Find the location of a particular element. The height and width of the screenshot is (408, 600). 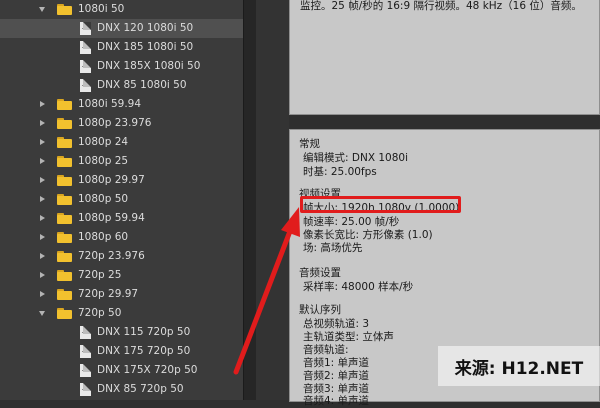

edit-mode-text: 编辑模式: DNX 1080i is located at coordinates (355, 158).